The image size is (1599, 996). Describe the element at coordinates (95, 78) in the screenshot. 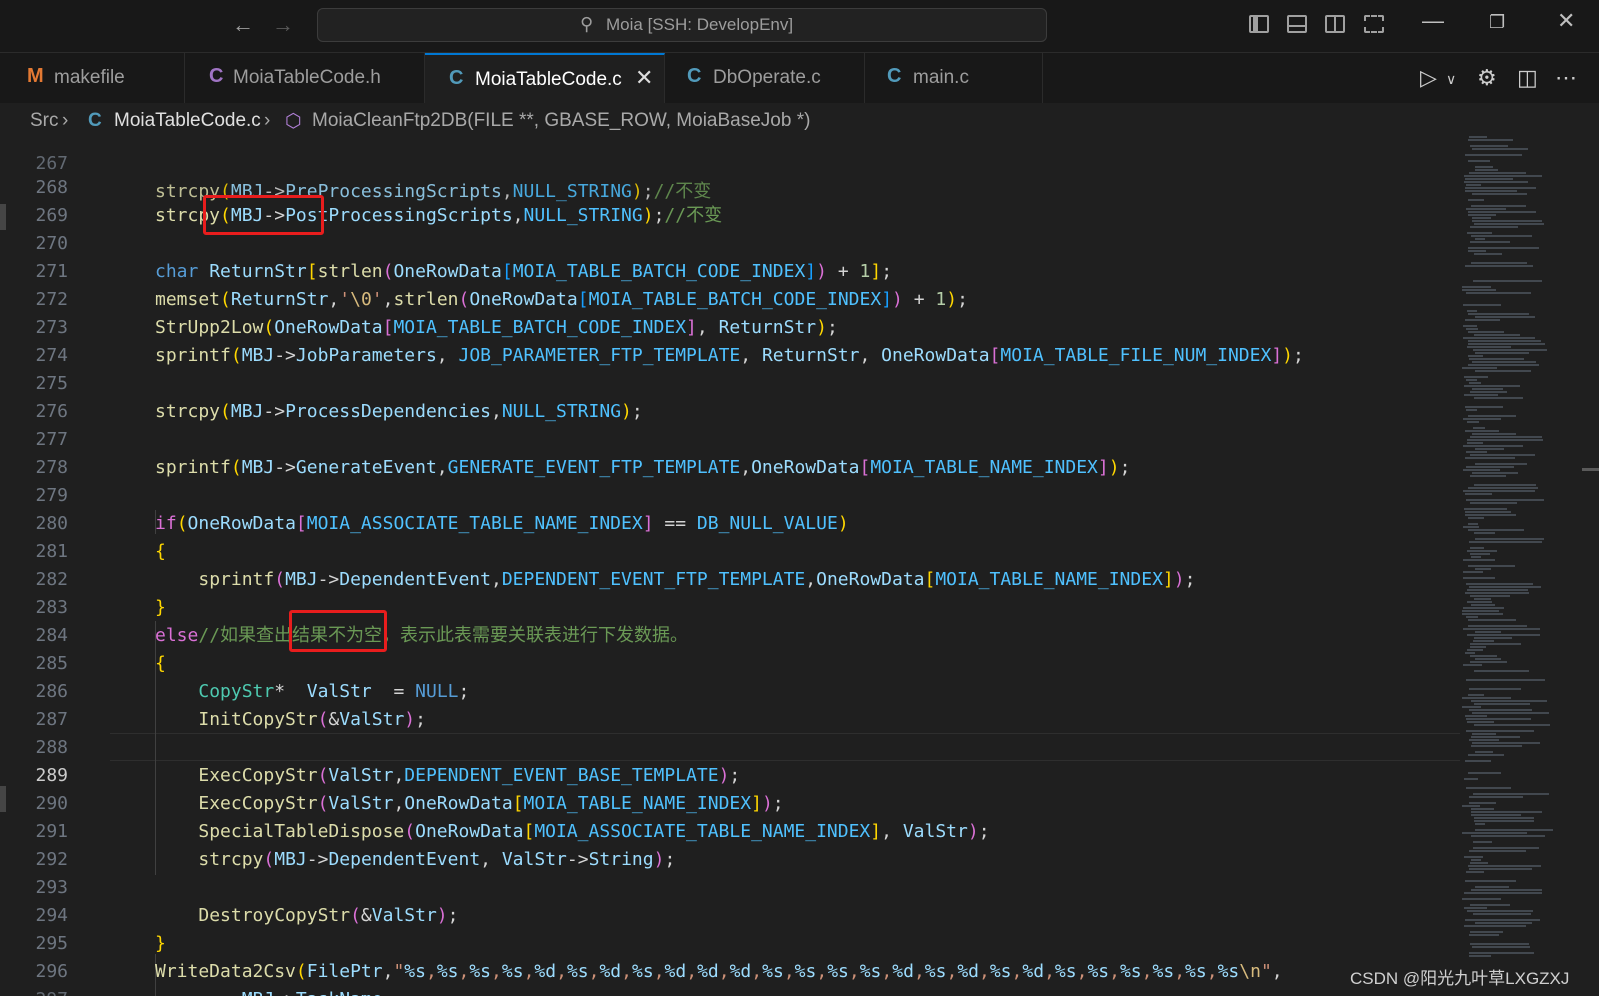

I see `tab-makefile: M makefile` at that location.